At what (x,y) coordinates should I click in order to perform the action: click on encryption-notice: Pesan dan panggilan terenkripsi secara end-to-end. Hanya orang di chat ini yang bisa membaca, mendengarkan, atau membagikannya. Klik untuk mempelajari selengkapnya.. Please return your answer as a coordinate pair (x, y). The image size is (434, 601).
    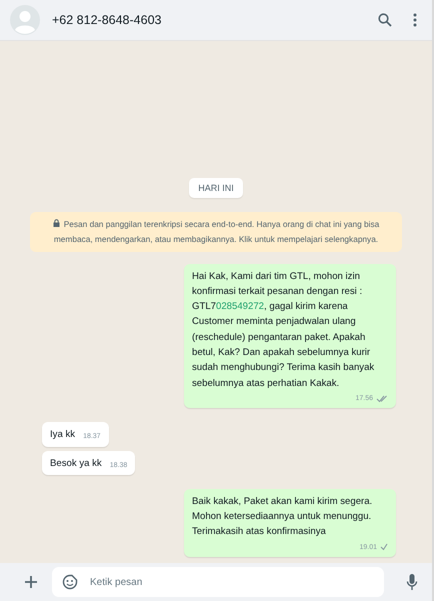
    Looking at the image, I should click on (216, 232).